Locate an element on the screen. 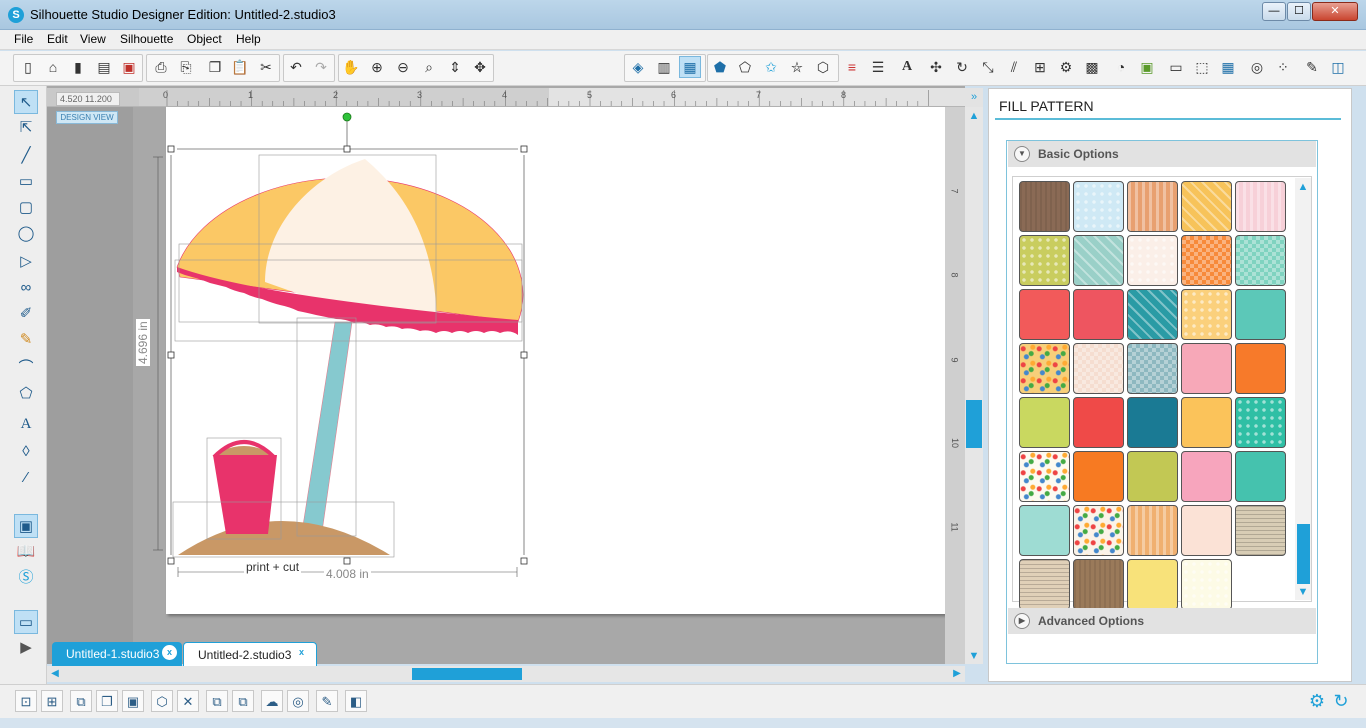 The width and height of the screenshot is (1366, 728). rectangle-tool-icon: ▭ is located at coordinates (26, 182).